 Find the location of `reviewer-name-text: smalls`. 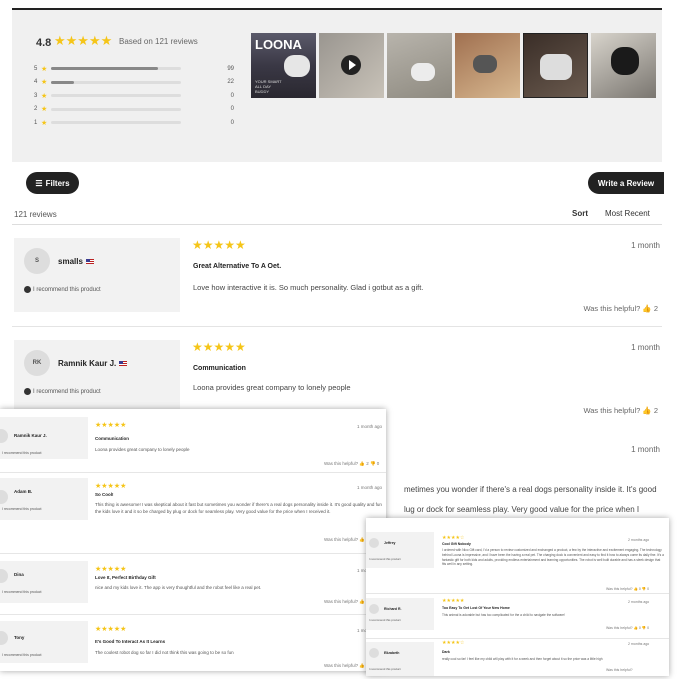

reviewer-name-text: smalls is located at coordinates (70, 261).